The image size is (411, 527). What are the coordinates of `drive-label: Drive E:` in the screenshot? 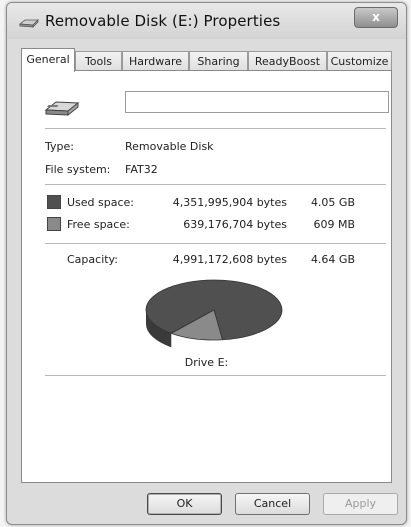 It's located at (206, 362).